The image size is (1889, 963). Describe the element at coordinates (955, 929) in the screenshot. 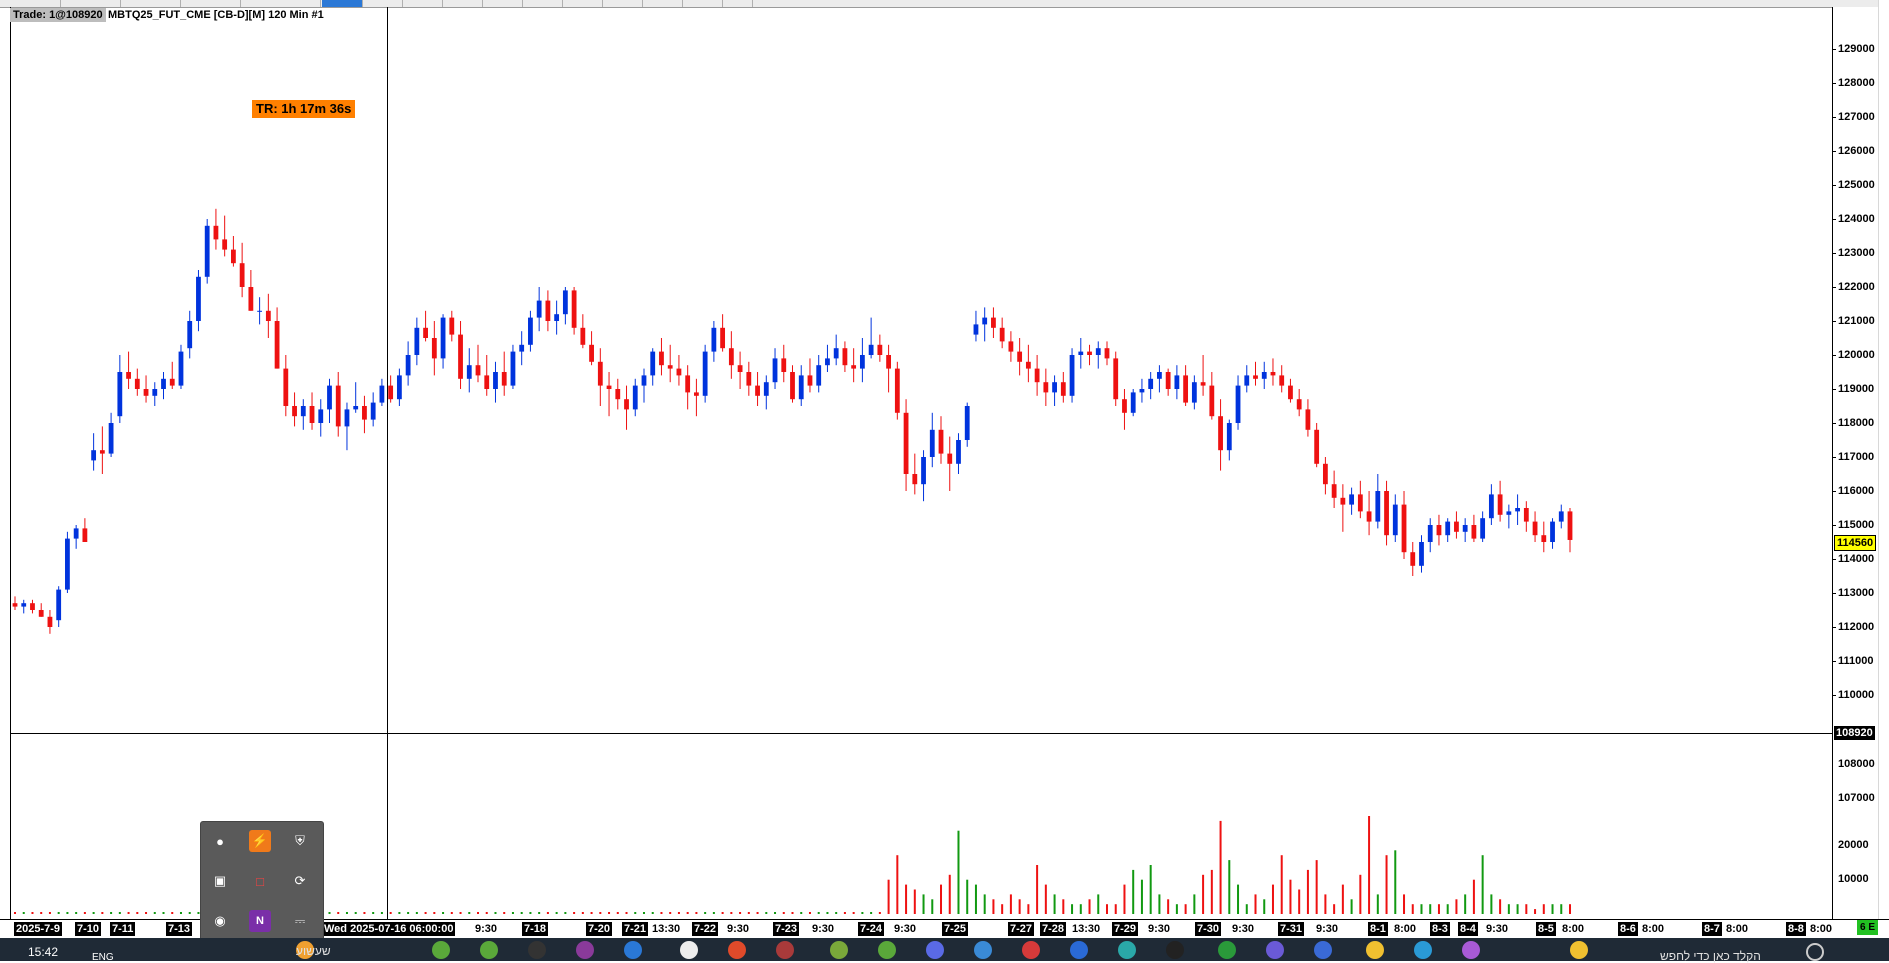

I see `date-label: 7-25` at that location.